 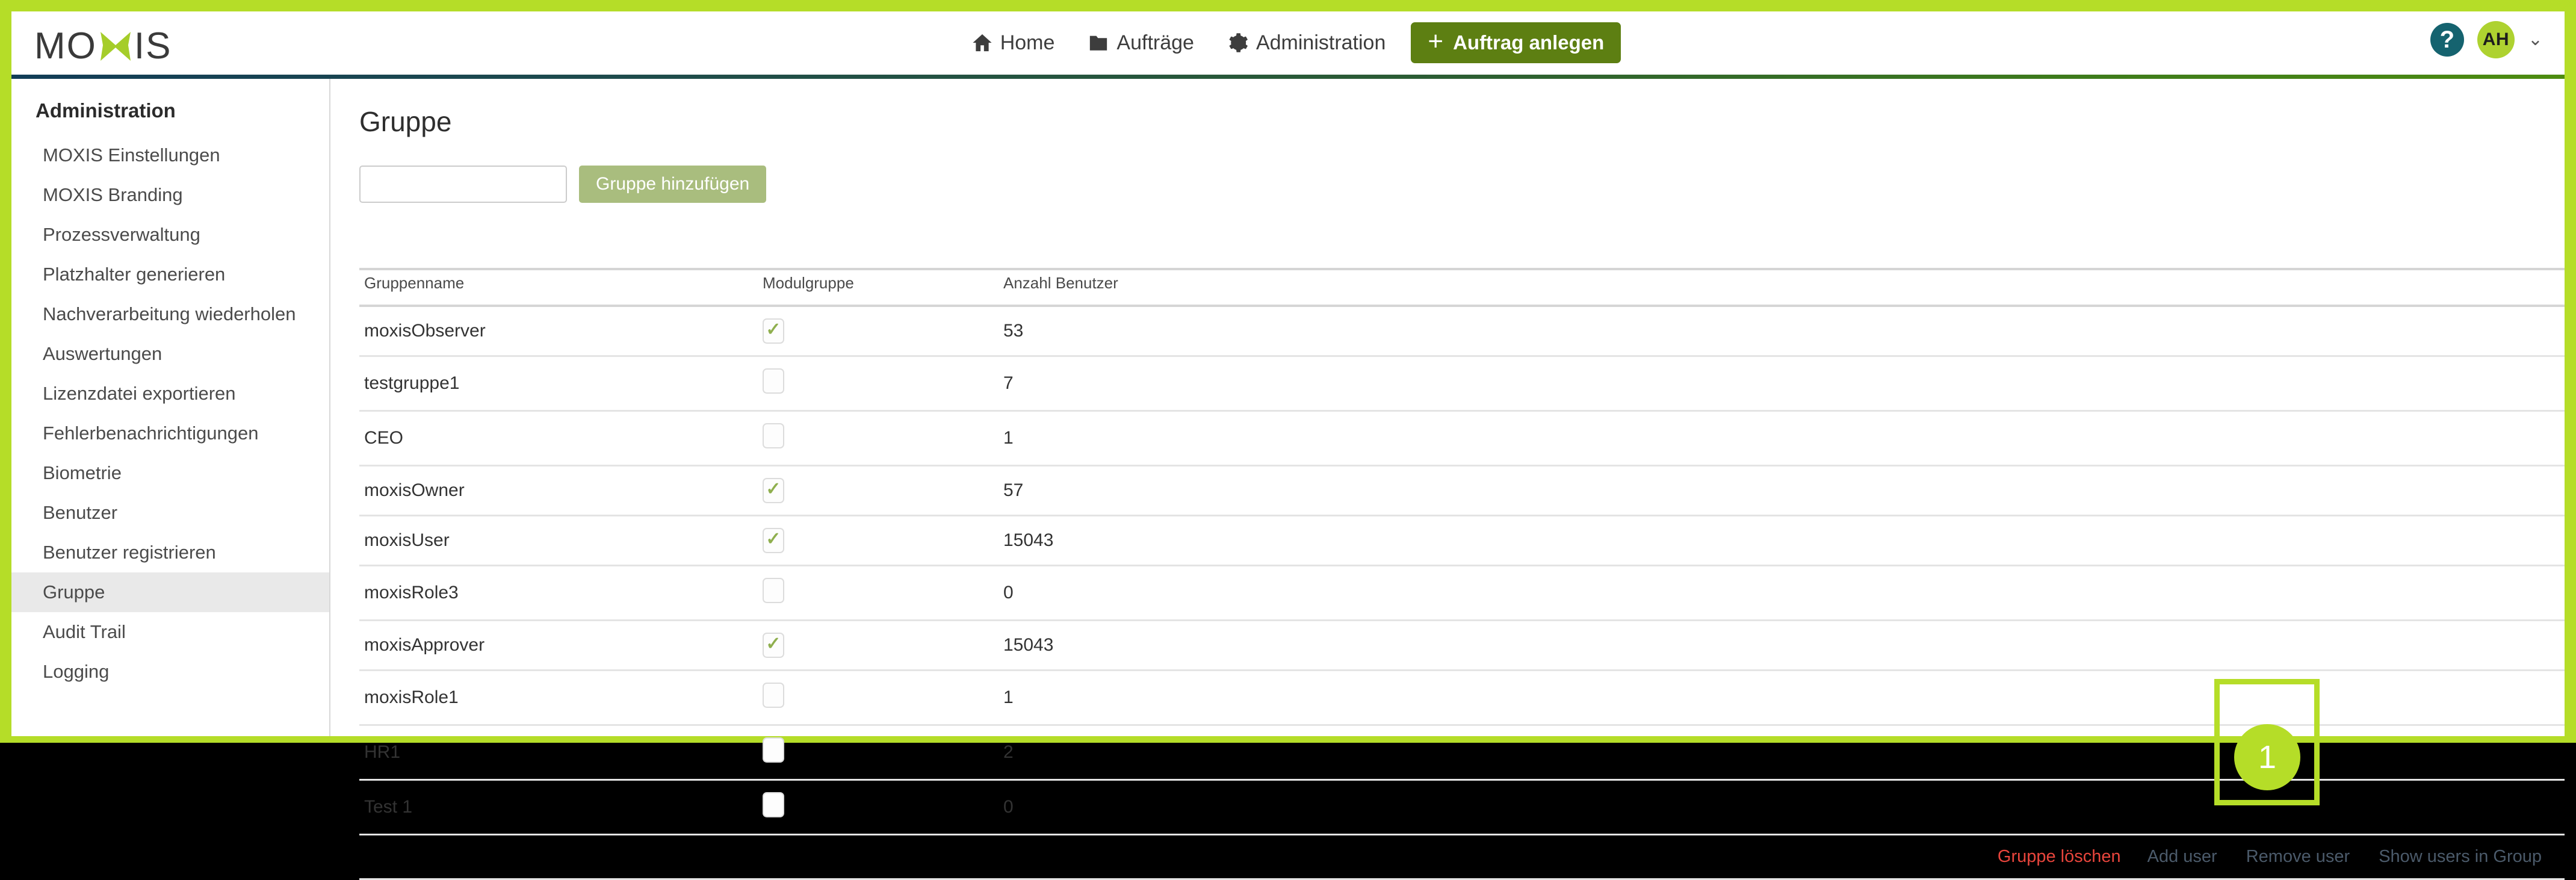 I want to click on gear-icon, so click(x=1238, y=43).